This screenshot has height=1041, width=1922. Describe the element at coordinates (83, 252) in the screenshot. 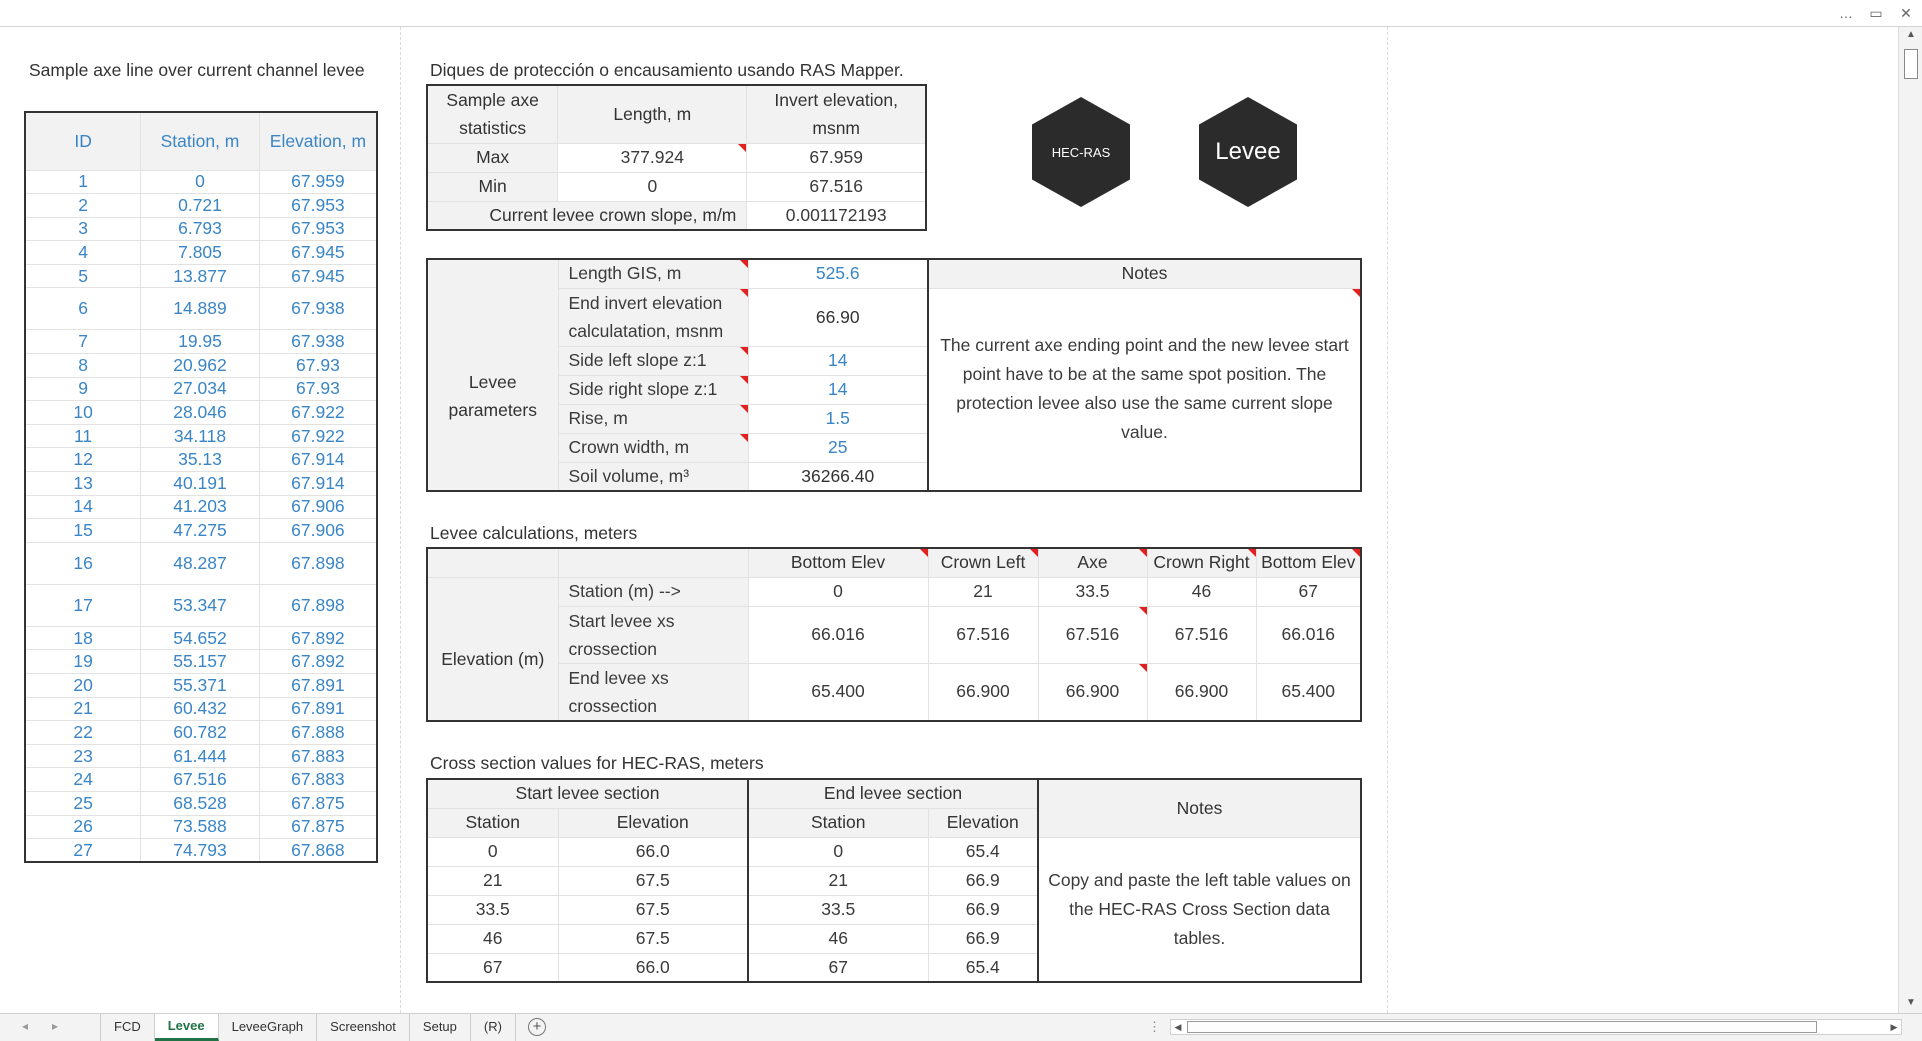

I see `ids-cell-id: 4` at that location.